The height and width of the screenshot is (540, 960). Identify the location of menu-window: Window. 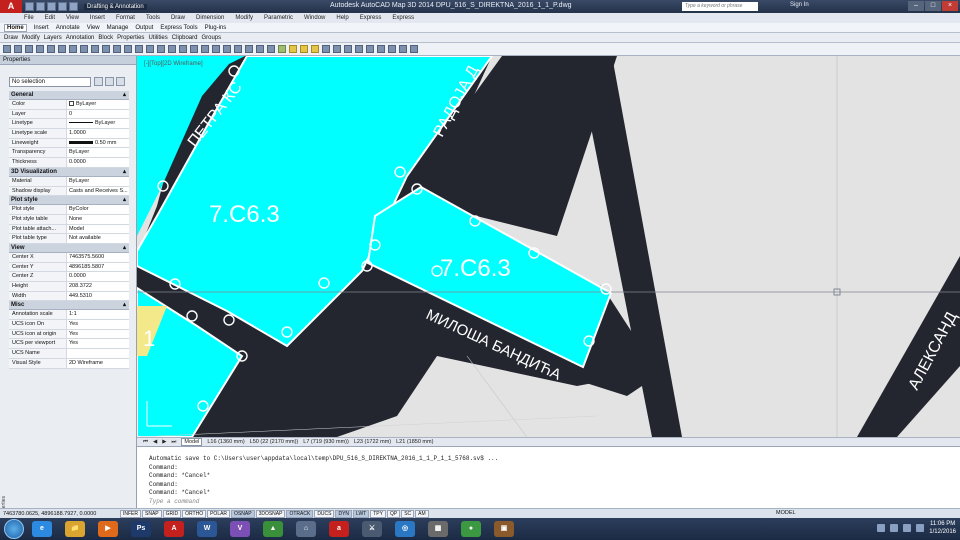
(314, 18).